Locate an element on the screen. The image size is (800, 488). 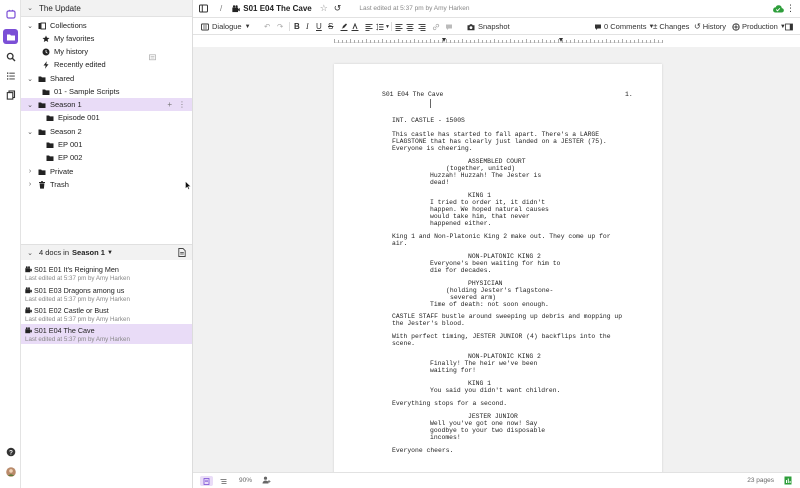
element-type-select: Dialogue ▼ is located at coordinates (226, 26).